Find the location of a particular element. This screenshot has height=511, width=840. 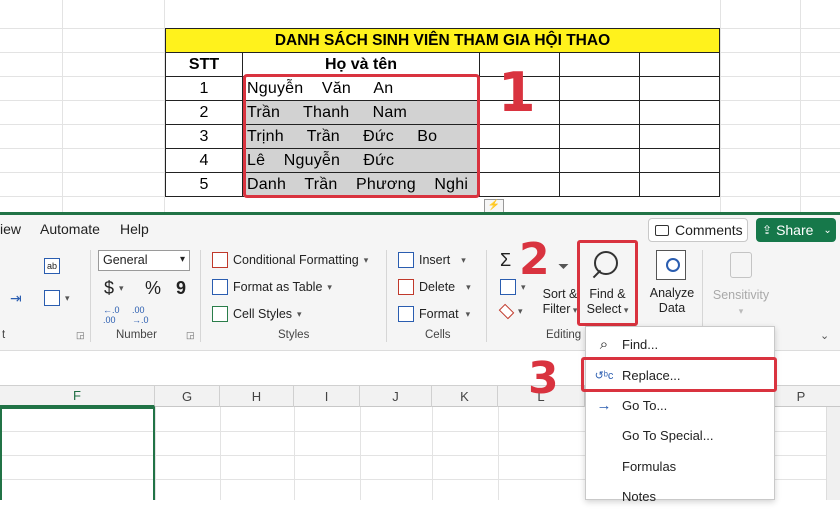

header-stt: STT is located at coordinates (204, 65).